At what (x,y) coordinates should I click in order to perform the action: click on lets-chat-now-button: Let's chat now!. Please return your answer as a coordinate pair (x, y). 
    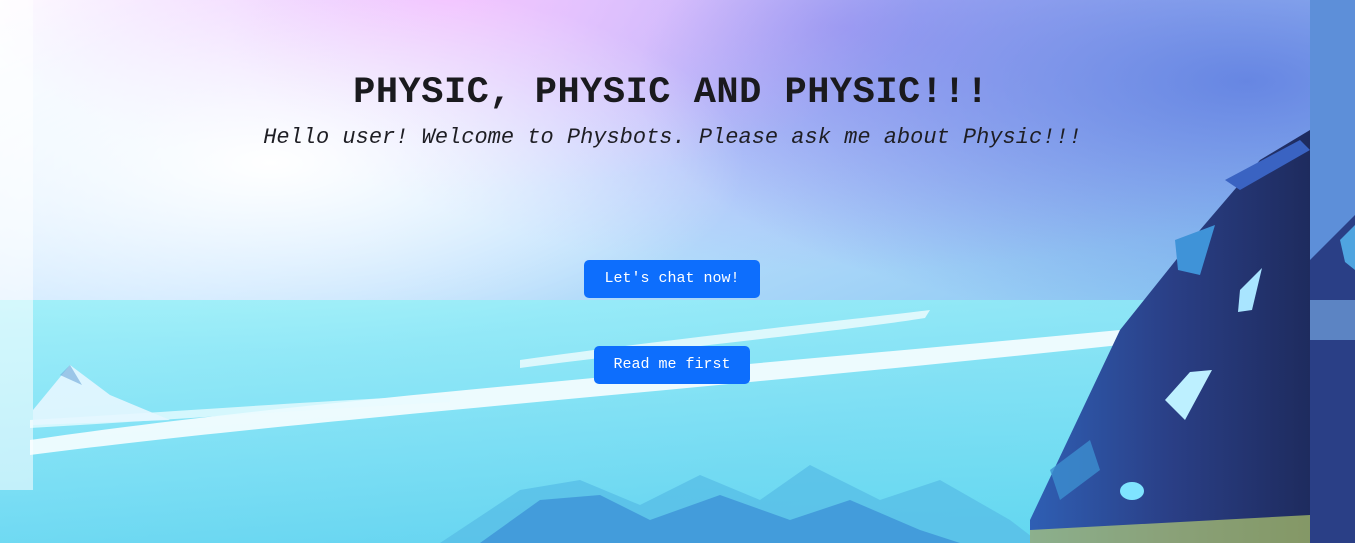
    Looking at the image, I should click on (672, 279).